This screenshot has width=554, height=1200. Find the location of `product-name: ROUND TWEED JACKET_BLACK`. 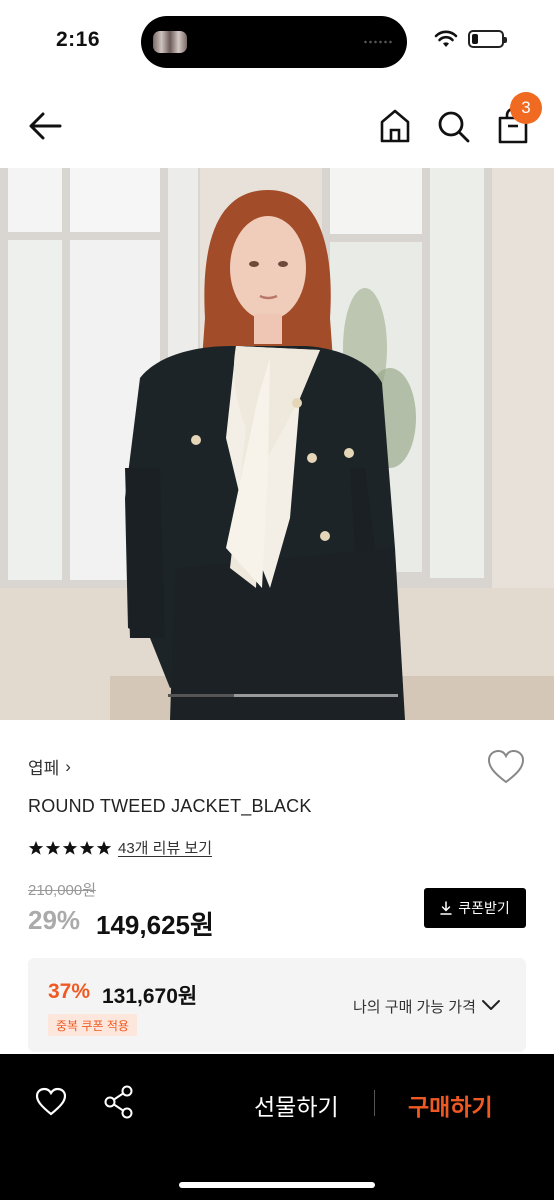

product-name: ROUND TWEED JACKET_BLACK is located at coordinates (170, 806).